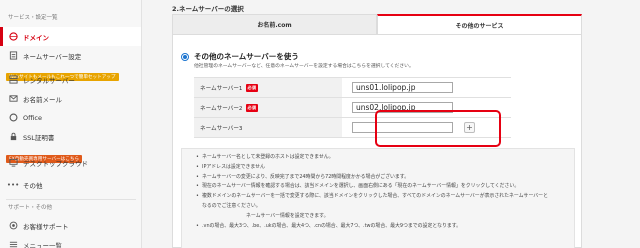 The width and height of the screenshot is (640, 248). Describe the element at coordinates (208, 9) in the screenshot. I see `section-heading: 2.ネームサーバーの選択` at that location.